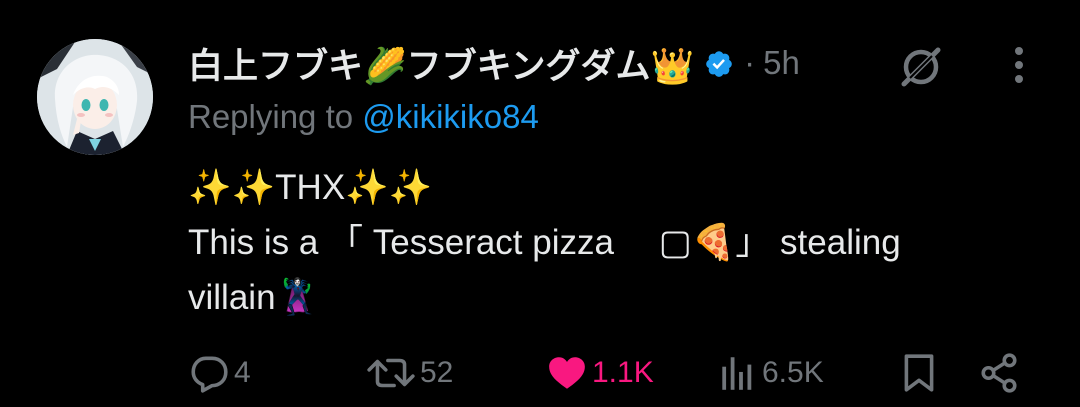  Describe the element at coordinates (567, 373) in the screenshot. I see `heart-icon` at that location.